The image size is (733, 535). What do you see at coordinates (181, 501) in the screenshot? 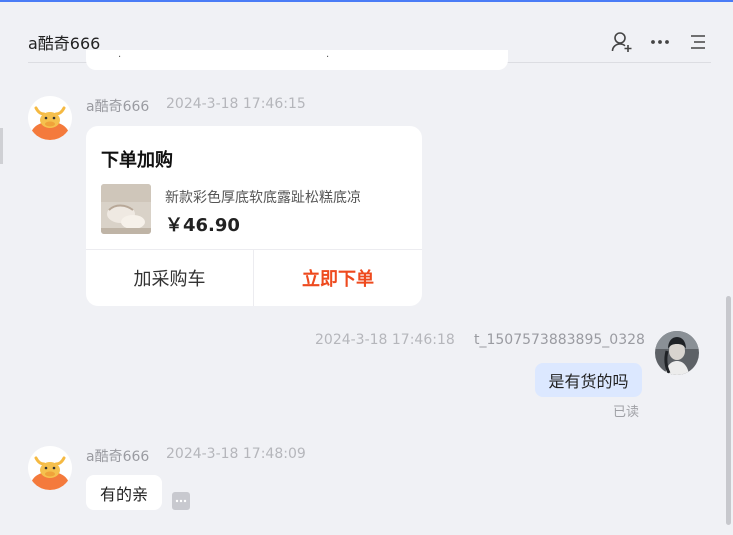
I see `message-more-icon` at bounding box center [181, 501].